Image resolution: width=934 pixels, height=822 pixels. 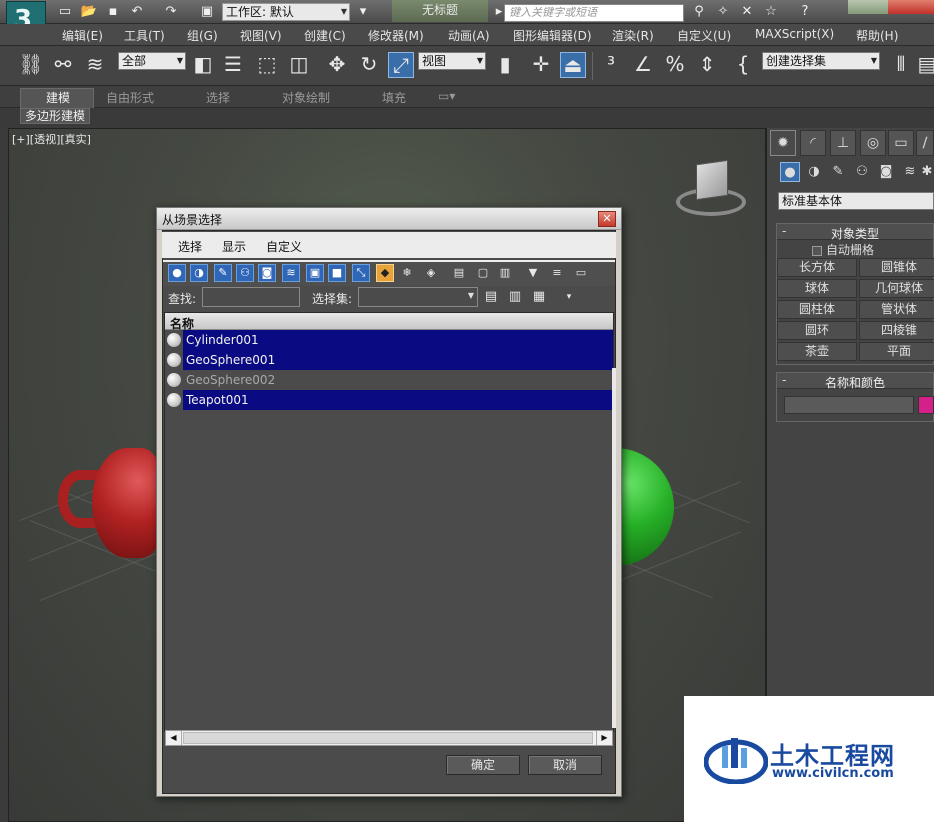 What do you see at coordinates (813, 143) in the screenshot?
I see `modify-tab-icon: ◜` at bounding box center [813, 143].